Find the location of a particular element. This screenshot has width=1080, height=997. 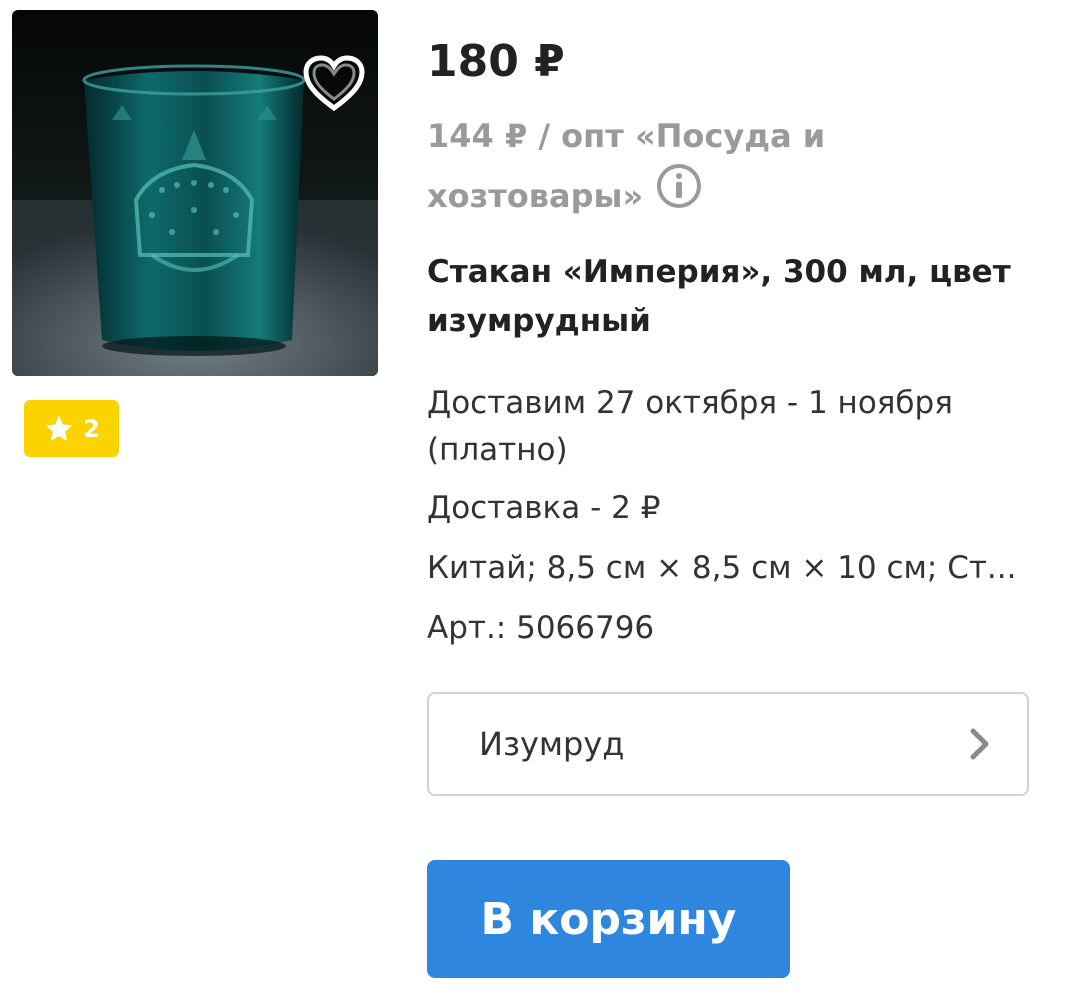

product-image is located at coordinates (195, 193).